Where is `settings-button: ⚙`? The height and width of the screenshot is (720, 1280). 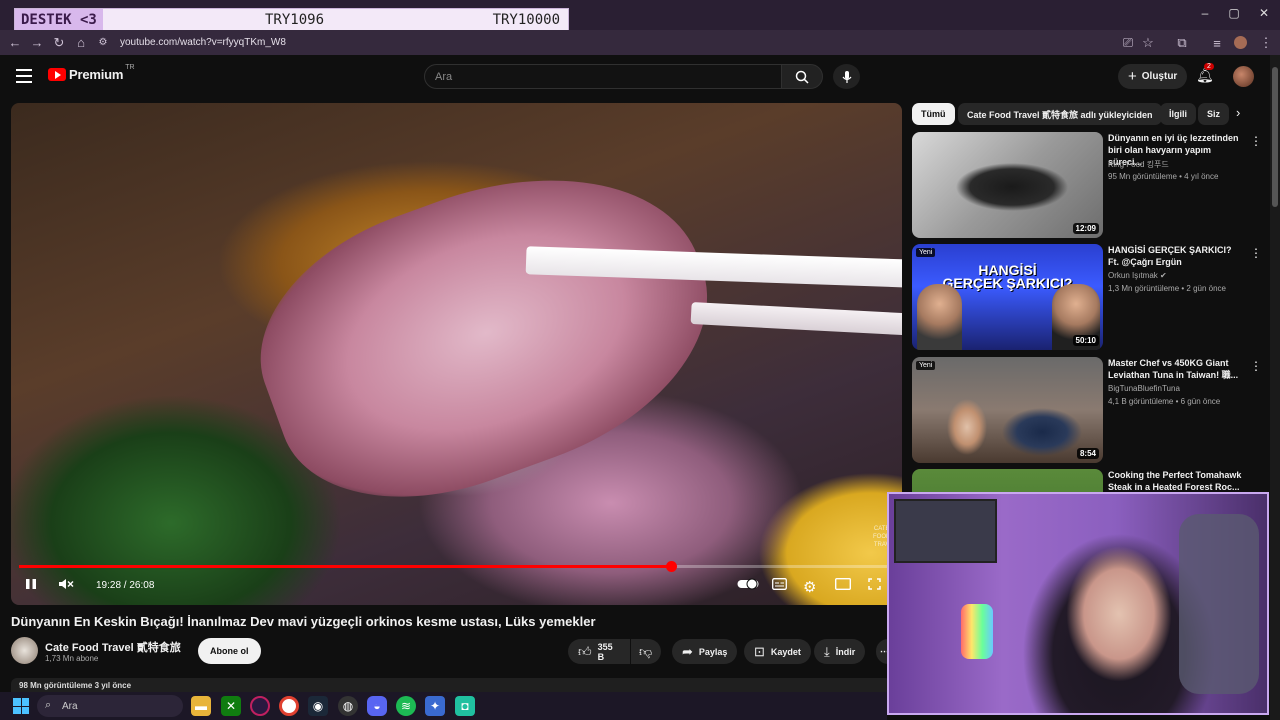 settings-button: ⚙ is located at coordinates (809, 587).